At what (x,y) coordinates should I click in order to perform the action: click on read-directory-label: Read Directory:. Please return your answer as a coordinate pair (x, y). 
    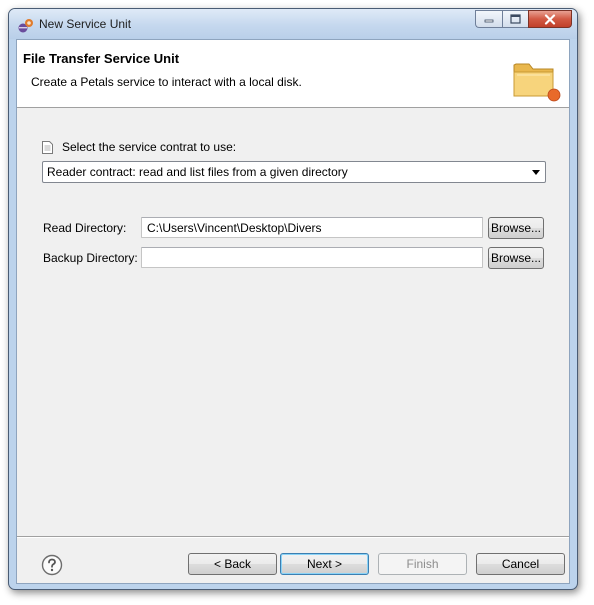
    Looking at the image, I should click on (85, 228).